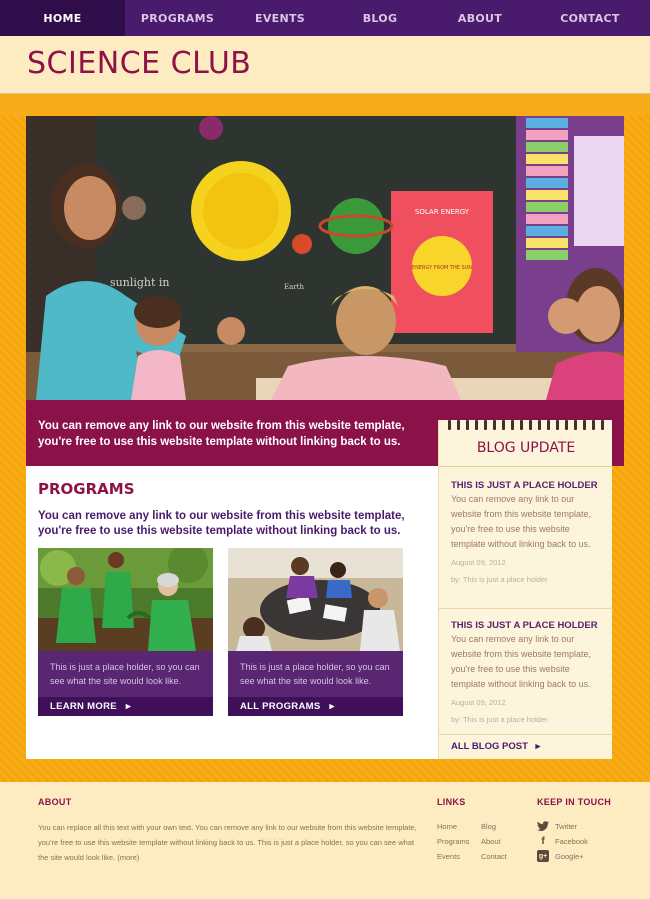  Describe the element at coordinates (62, 18) in the screenshot. I see `nav-home: HOME` at that location.